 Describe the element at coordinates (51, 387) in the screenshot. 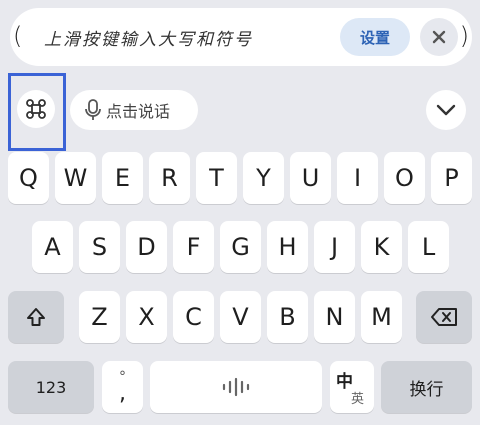

I see `numbers-key: 123` at that location.